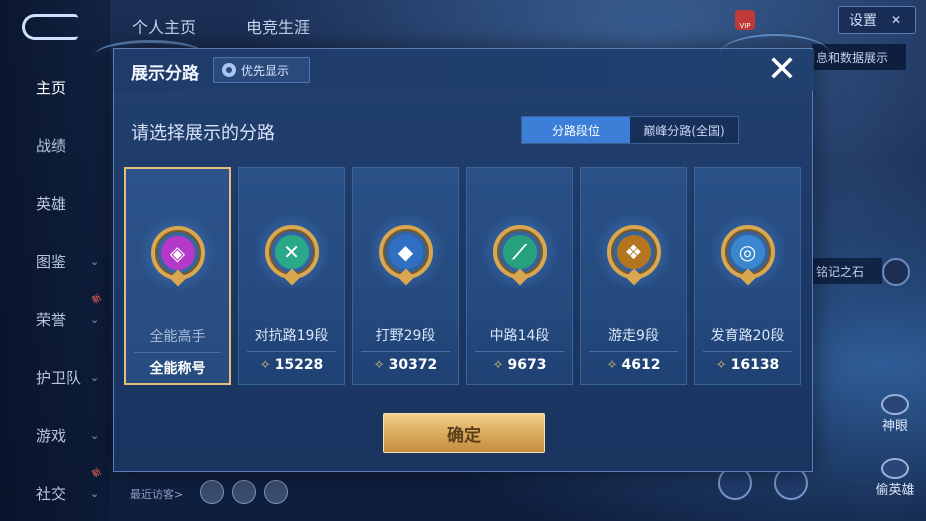  Describe the element at coordinates (291, 336) in the screenshot. I see `lane-rank-label: 对抗路19段` at that location.